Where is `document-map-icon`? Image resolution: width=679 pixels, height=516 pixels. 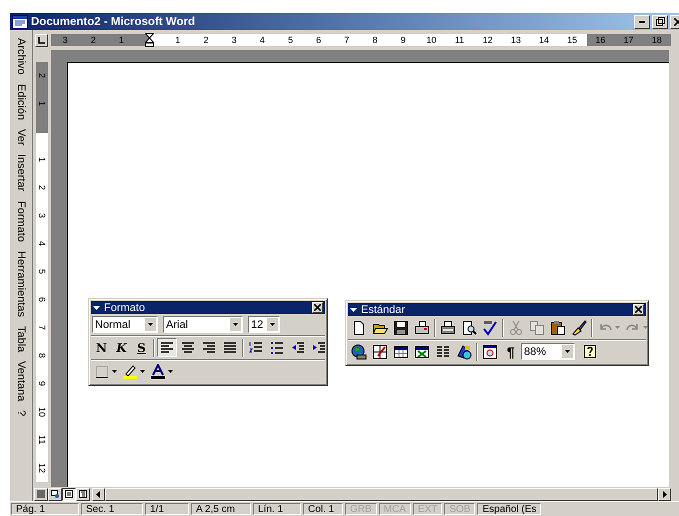 document-map-icon is located at coordinates (490, 352).